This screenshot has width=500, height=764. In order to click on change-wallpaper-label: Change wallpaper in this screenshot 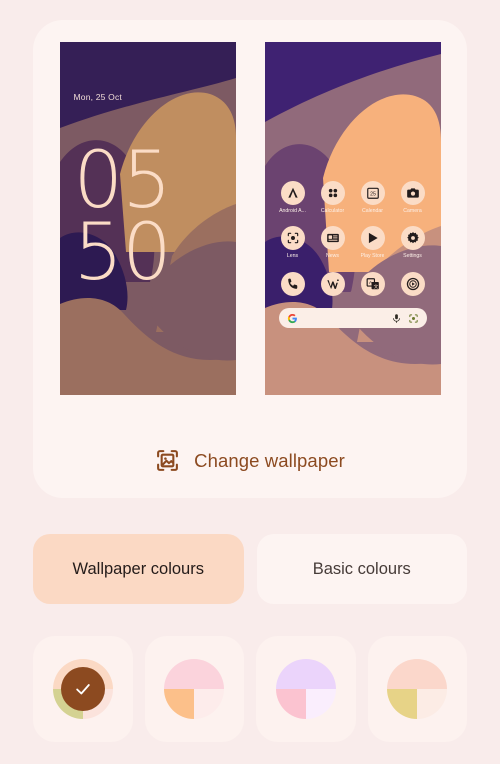, I will do `click(269, 460)`.